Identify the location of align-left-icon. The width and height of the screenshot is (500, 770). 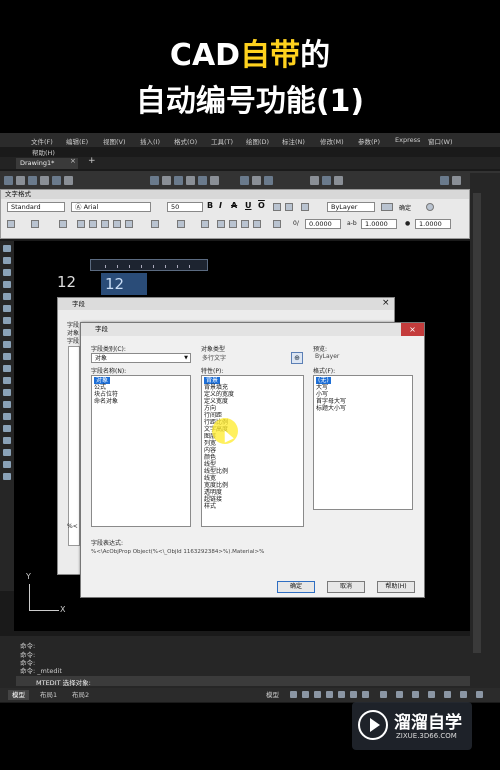
(81, 224).